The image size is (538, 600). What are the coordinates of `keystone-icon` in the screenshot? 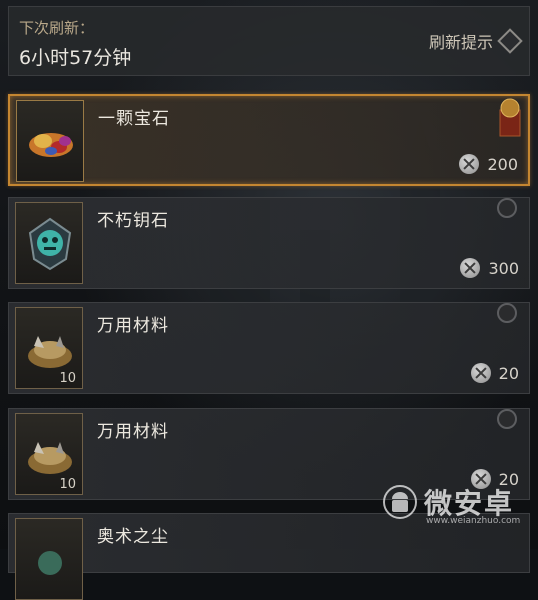 It's located at (50, 244).